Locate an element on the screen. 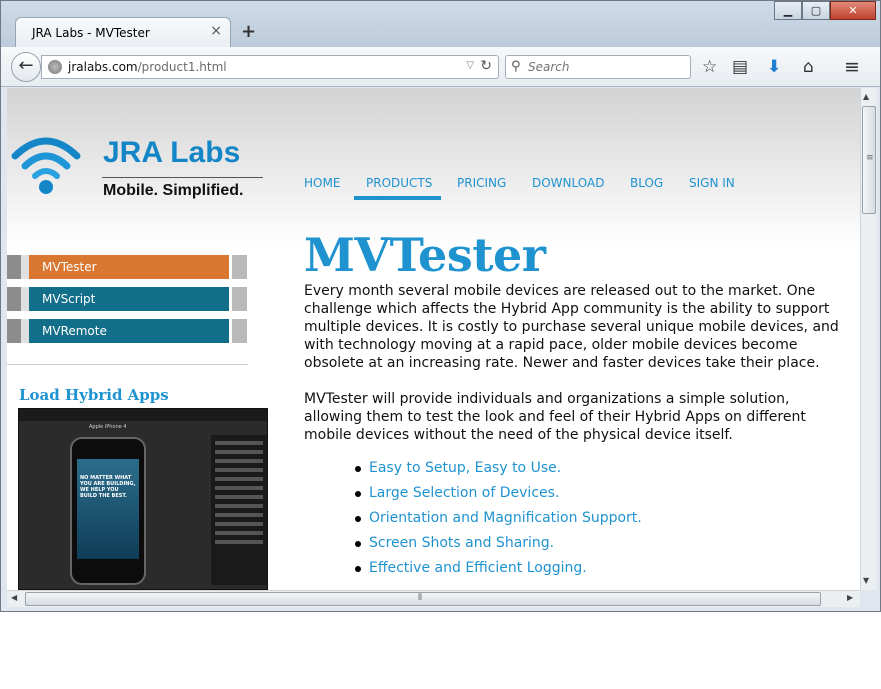 The height and width of the screenshot is (689, 881). sidebar-item-mvtester: MVTester is located at coordinates (127, 267).